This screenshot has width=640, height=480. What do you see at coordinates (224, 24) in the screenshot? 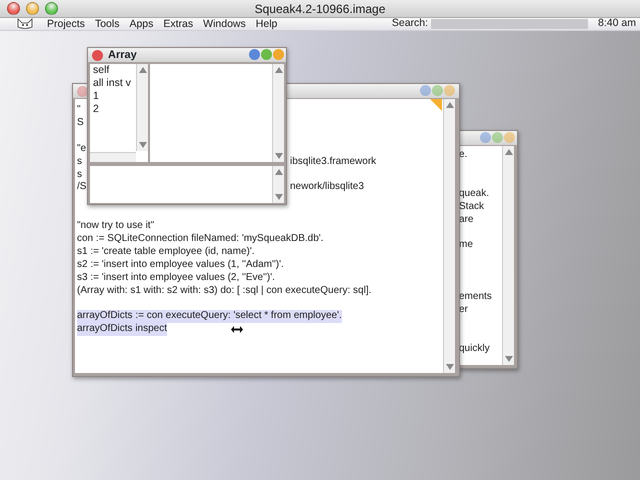
I see `menu-item: Windows` at bounding box center [224, 24].